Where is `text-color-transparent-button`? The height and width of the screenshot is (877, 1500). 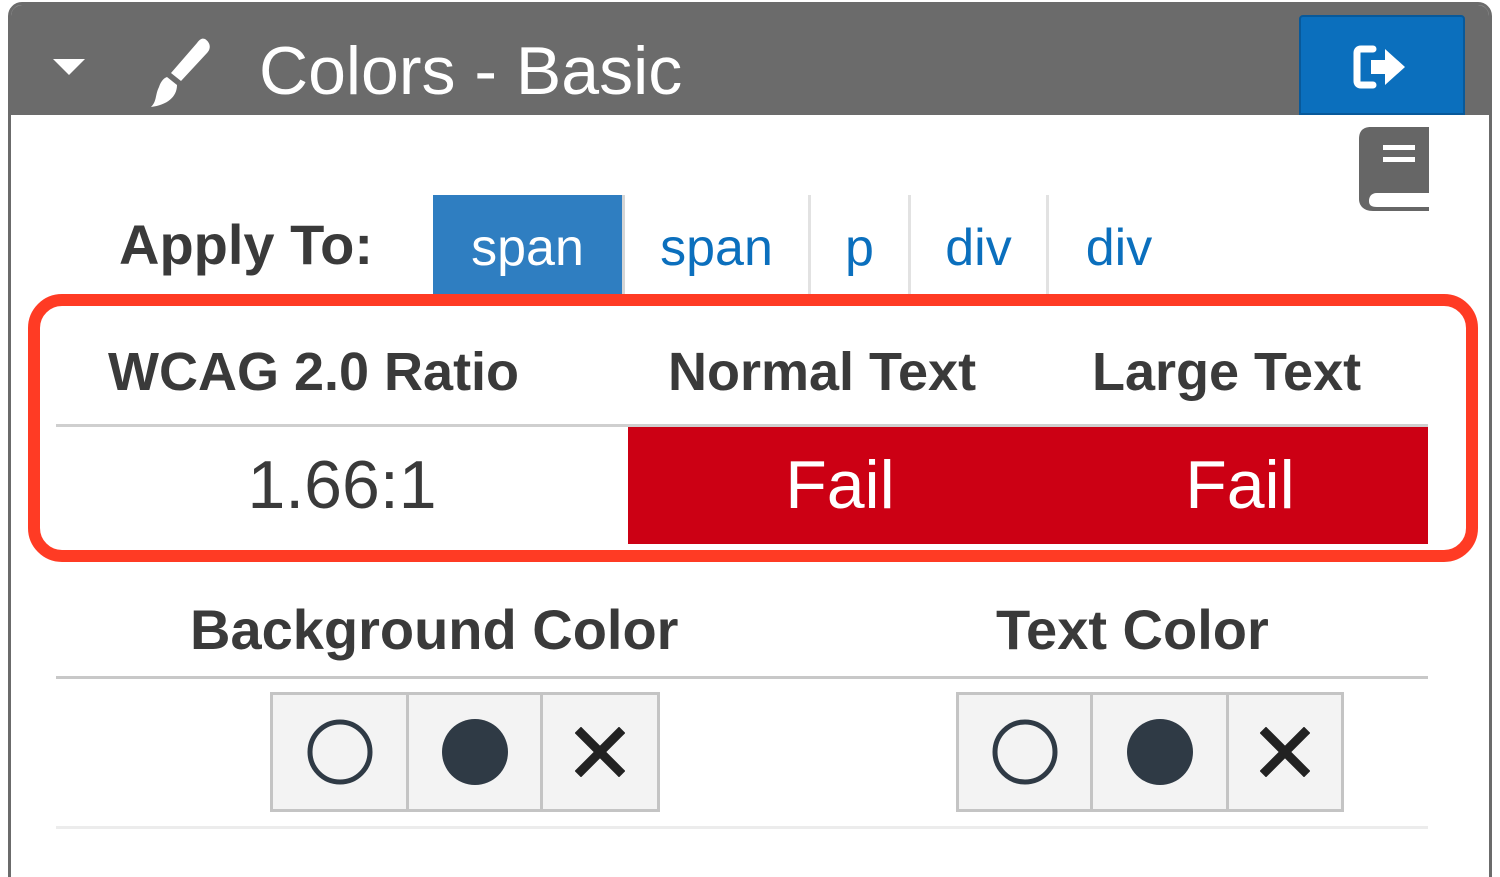 text-color-transparent-button is located at coordinates (1026, 752).